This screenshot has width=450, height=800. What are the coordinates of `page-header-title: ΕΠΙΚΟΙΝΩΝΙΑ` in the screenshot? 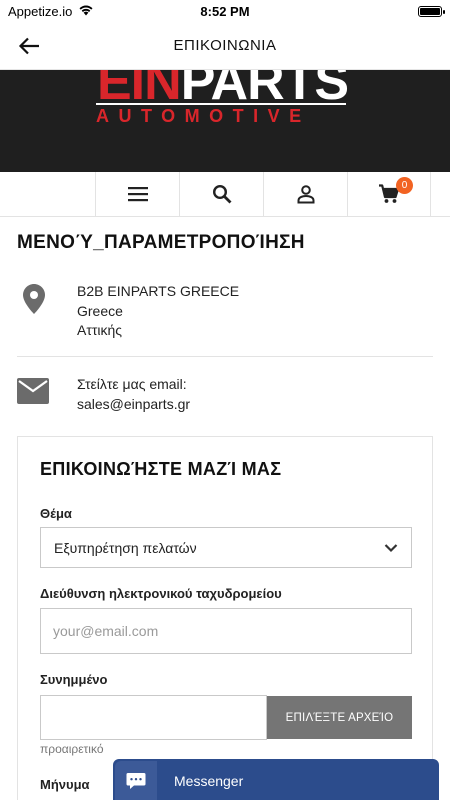 It's located at (225, 45).